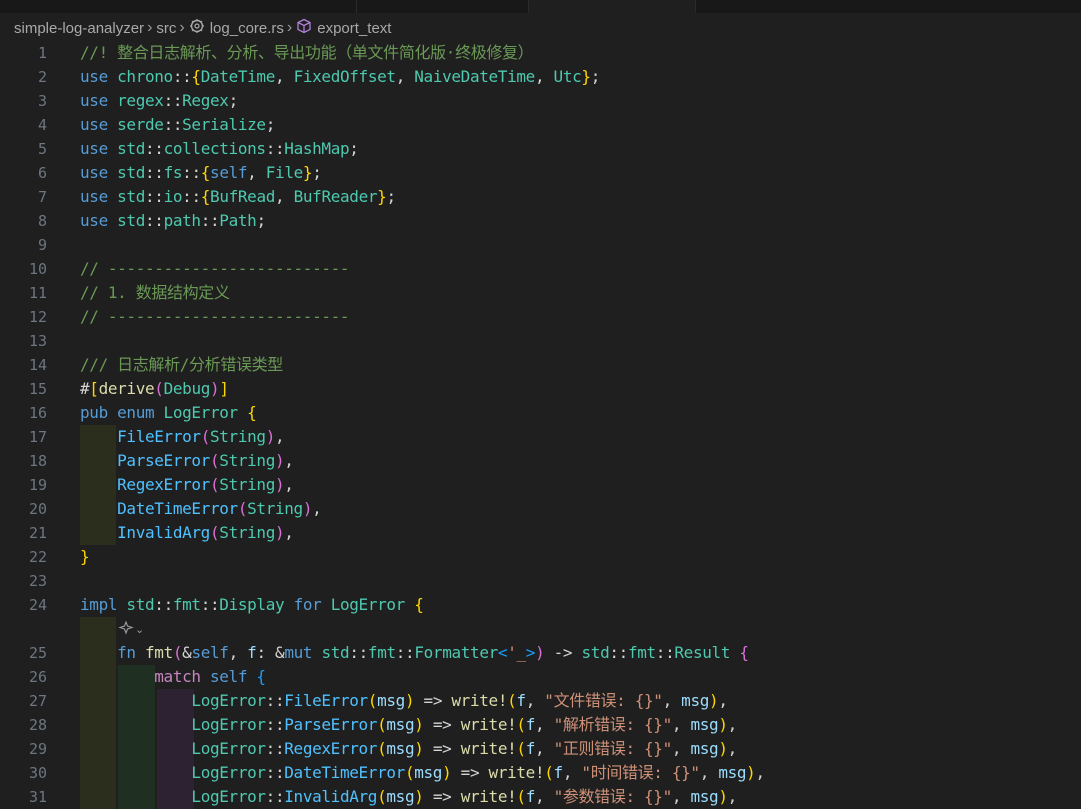 This screenshot has width=1081, height=809. Describe the element at coordinates (335, 652) in the screenshot. I see `code-token: std` at that location.